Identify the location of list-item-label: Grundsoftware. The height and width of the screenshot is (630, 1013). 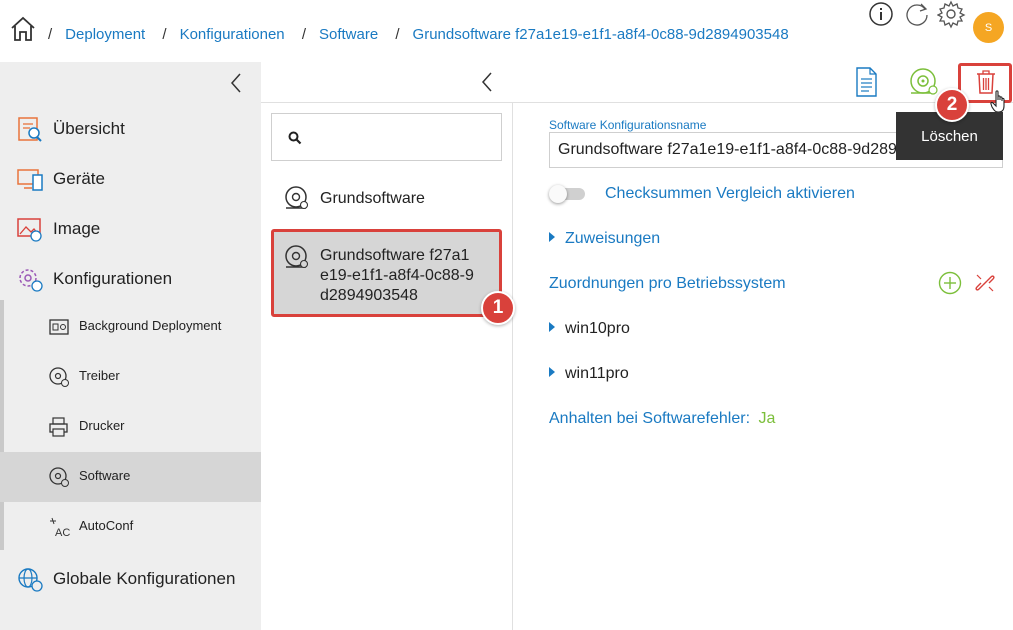
(372, 198).